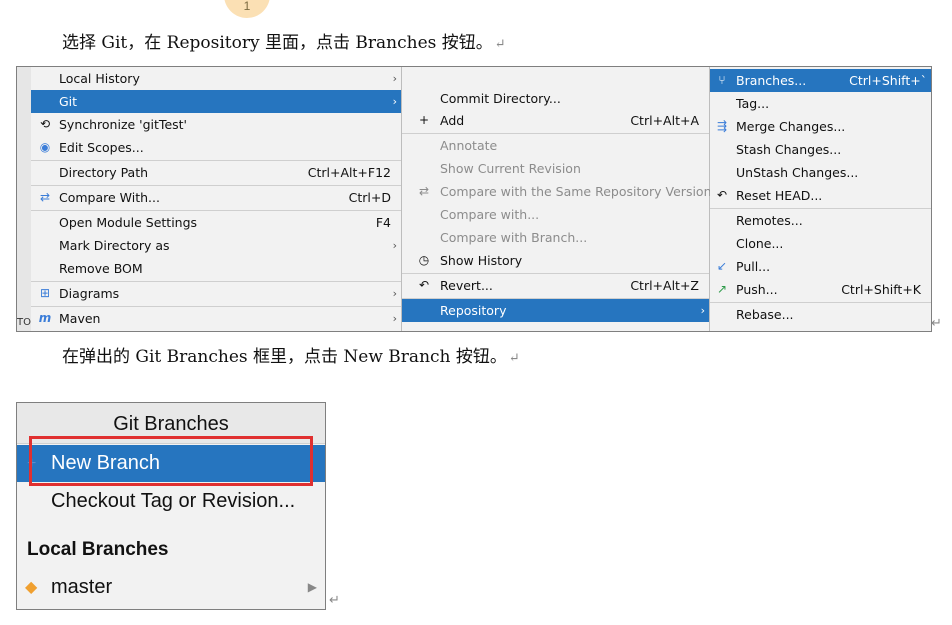 This screenshot has width=952, height=625. What do you see at coordinates (80, 318) in the screenshot?
I see `menu-item-label: Maven` at bounding box center [80, 318].